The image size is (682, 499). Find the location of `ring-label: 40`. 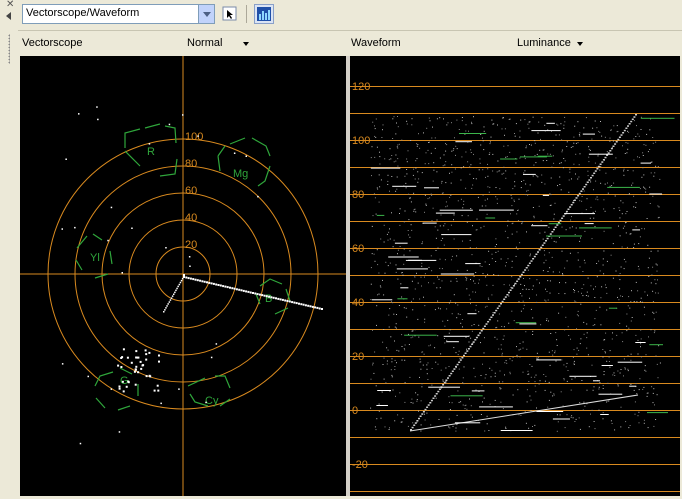

ring-label: 40 is located at coordinates (191, 218).